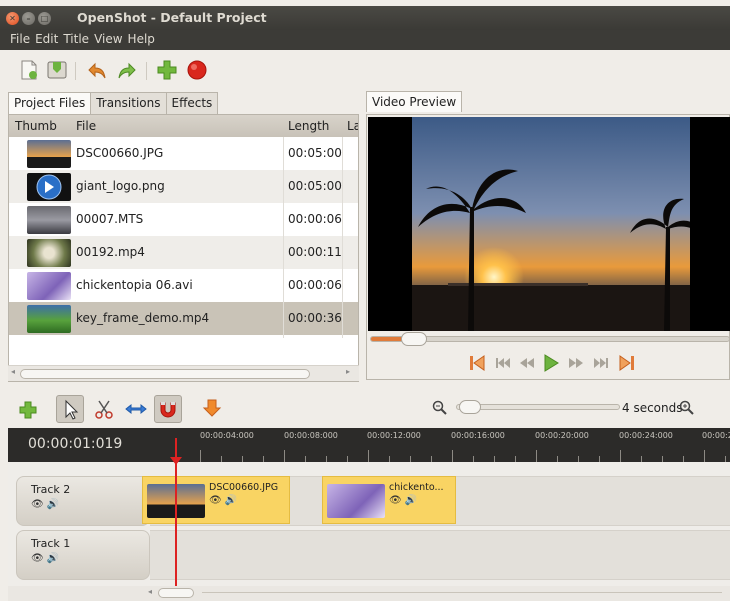  I want to click on jump-start-icon, so click(477, 363).